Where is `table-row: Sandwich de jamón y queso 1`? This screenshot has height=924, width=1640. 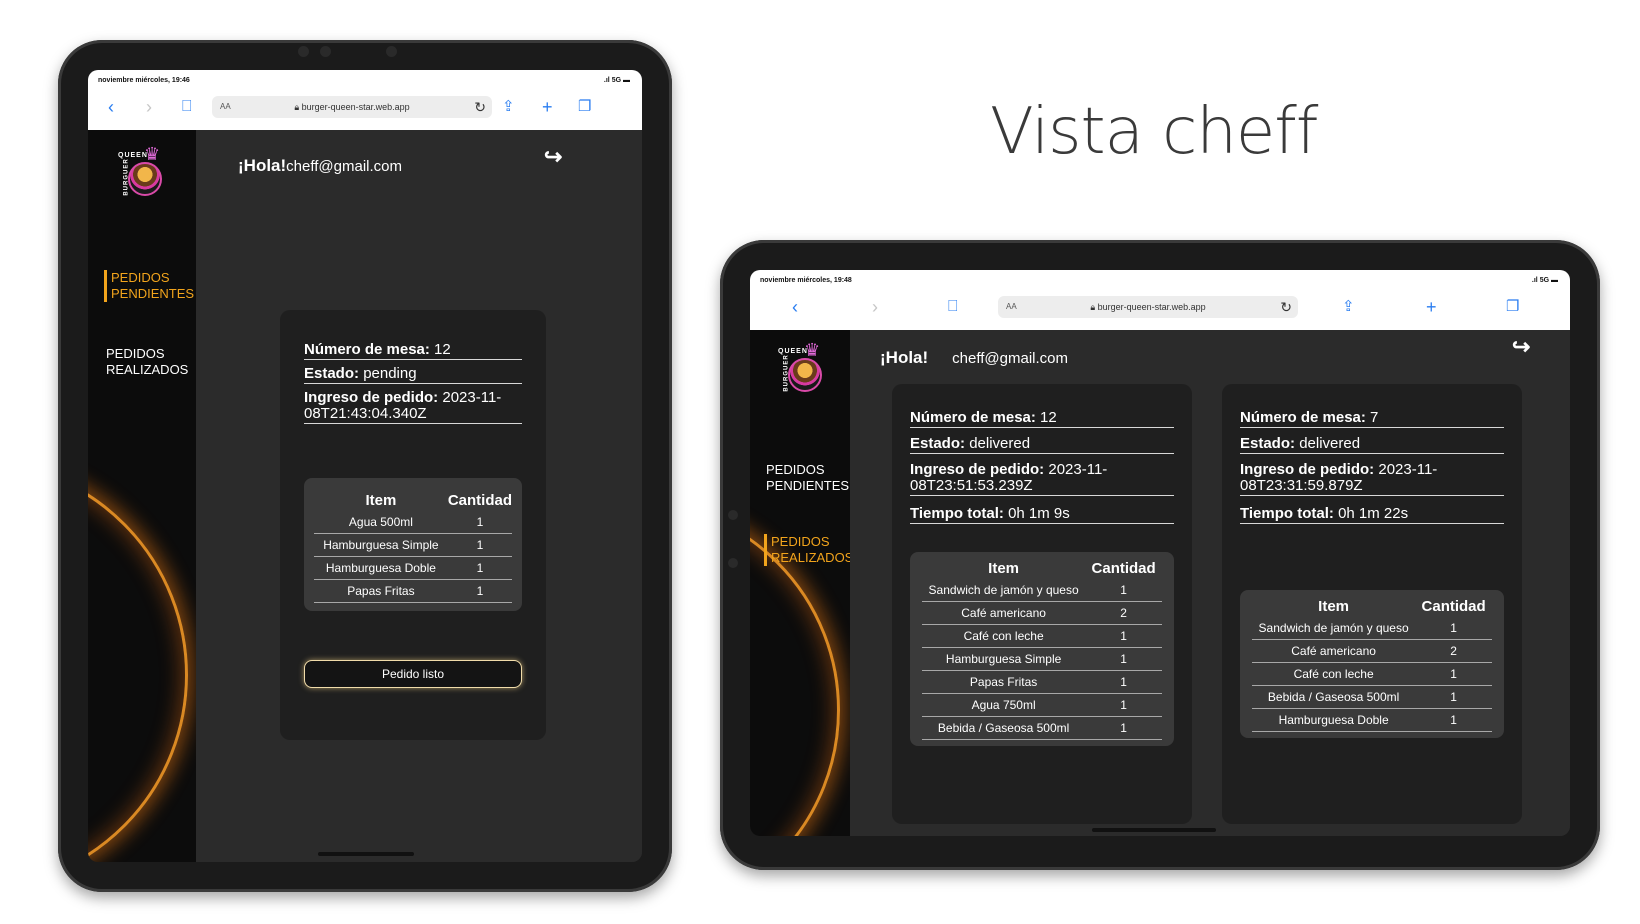
table-row: Sandwich de jamón y queso 1 is located at coordinates (1372, 628).